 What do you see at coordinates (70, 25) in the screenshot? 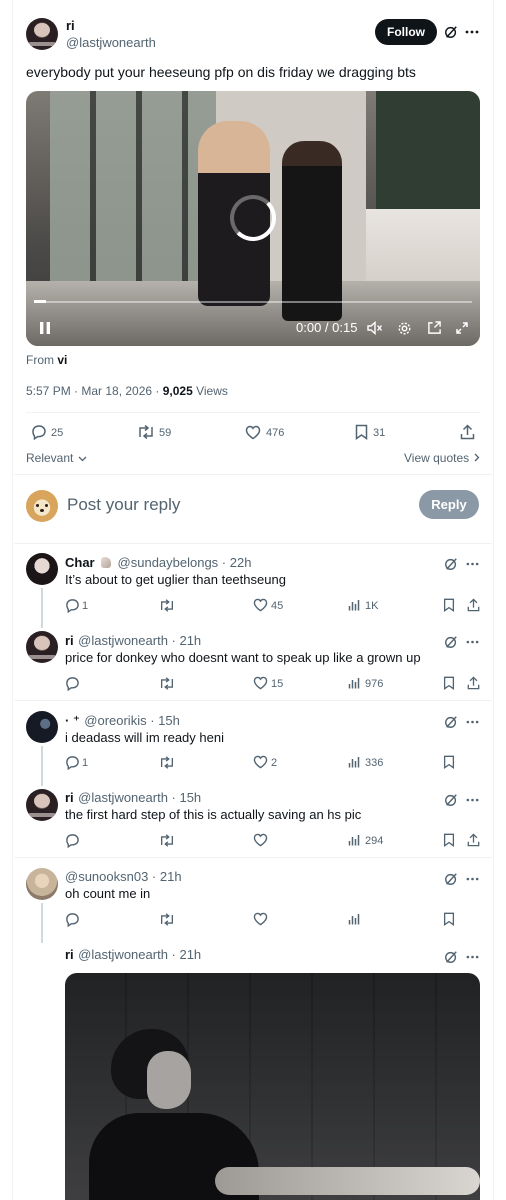
I see `author-name: ri` at bounding box center [70, 25].